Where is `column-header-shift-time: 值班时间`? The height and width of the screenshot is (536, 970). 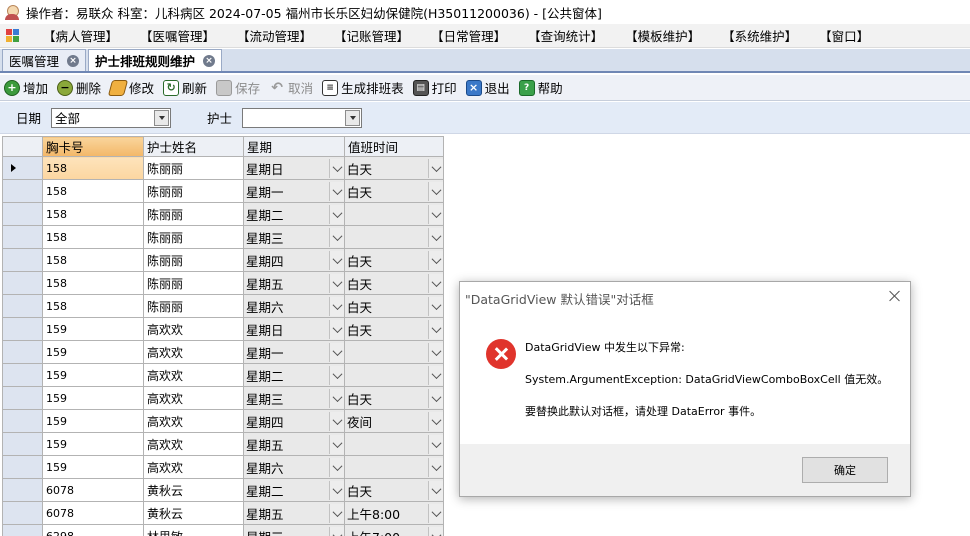 column-header-shift-time: 值班时间 is located at coordinates (394, 146).